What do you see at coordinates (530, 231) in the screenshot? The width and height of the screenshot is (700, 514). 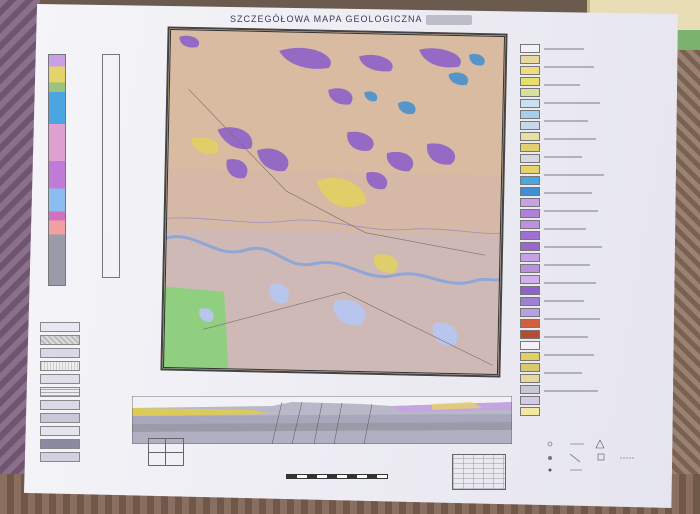 I see `right-legend-boxes` at bounding box center [530, 231].